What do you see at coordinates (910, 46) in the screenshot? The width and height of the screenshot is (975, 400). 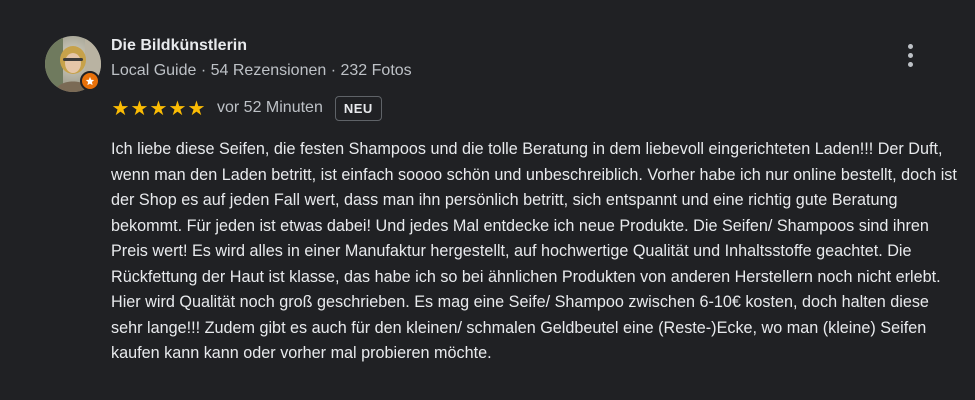 I see `more-vertical-icon` at bounding box center [910, 46].